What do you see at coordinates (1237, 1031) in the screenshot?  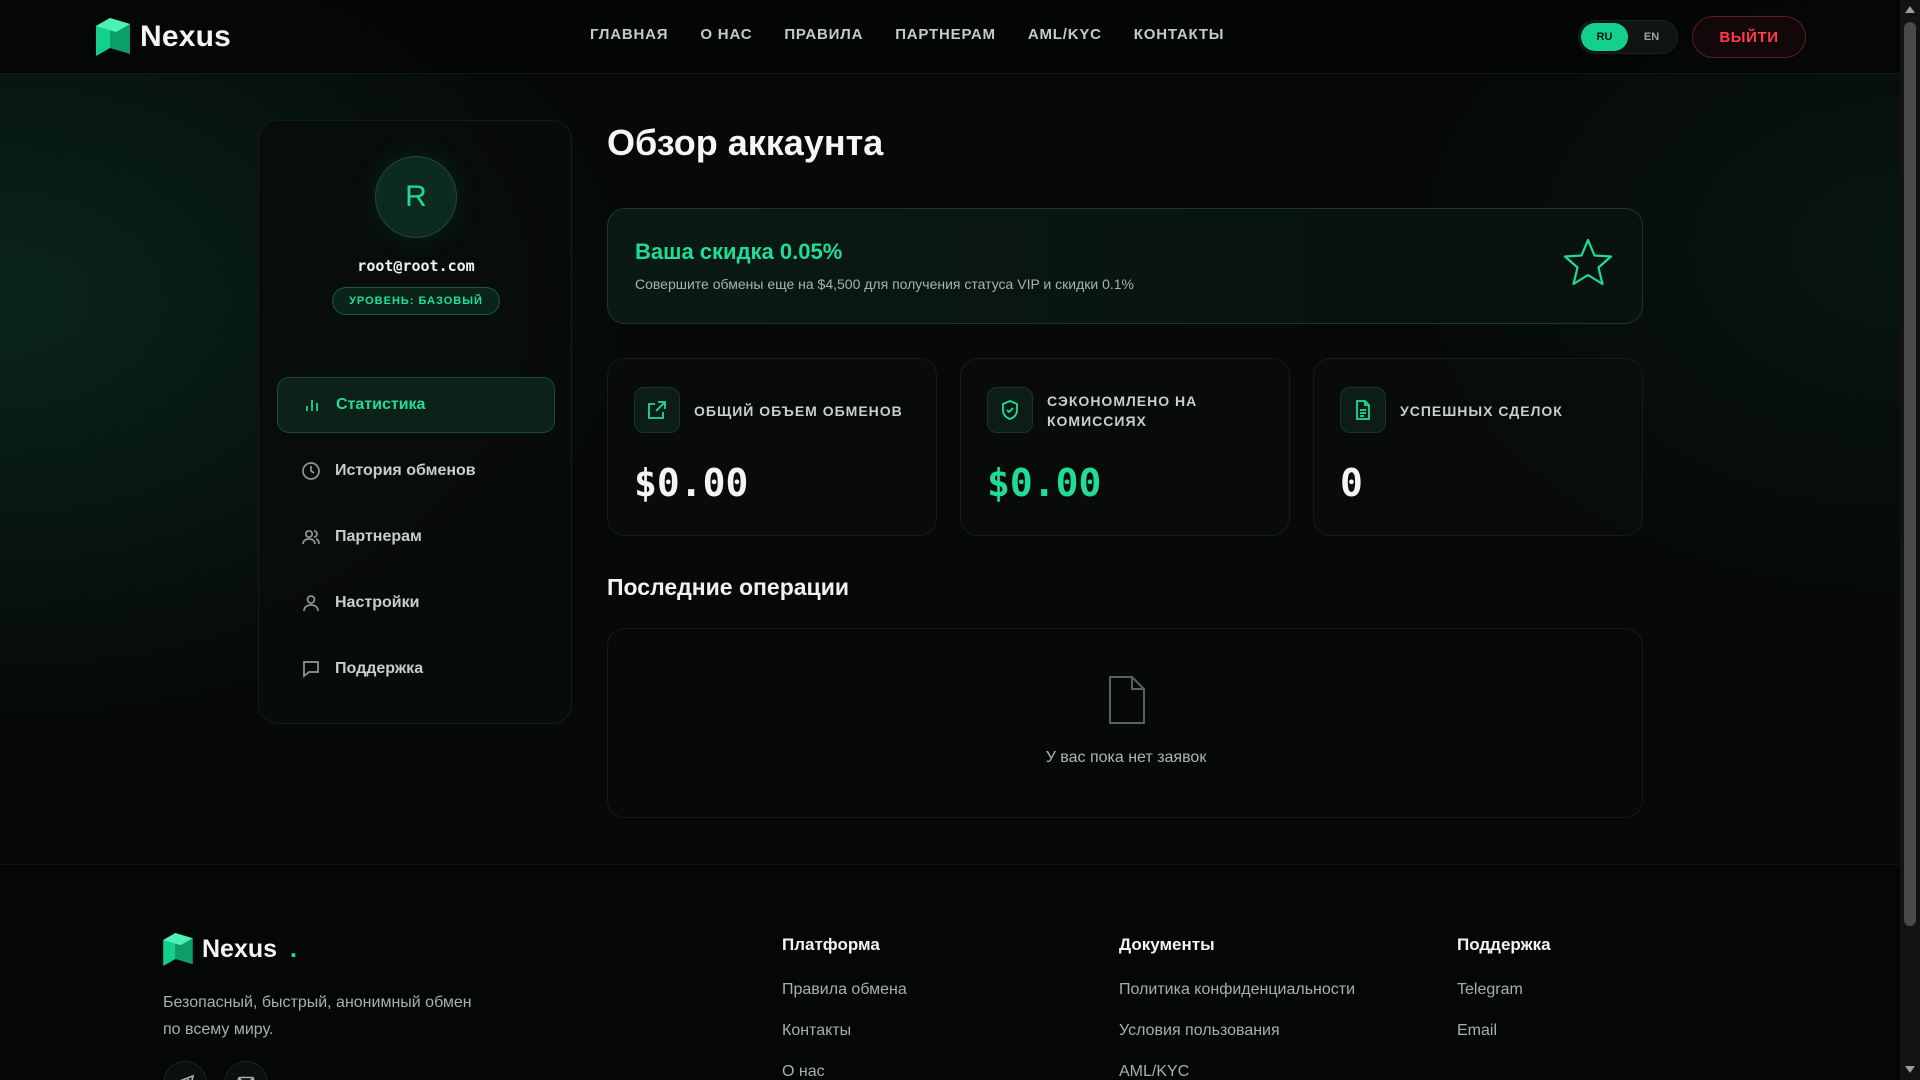 I see `footer-link-terms: Условия пользования` at bounding box center [1237, 1031].